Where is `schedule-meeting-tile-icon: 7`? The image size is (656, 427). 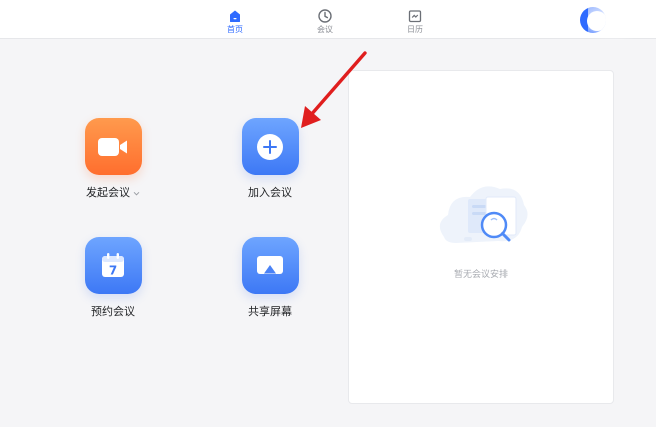
schedule-meeting-tile-icon: 7 is located at coordinates (113, 265).